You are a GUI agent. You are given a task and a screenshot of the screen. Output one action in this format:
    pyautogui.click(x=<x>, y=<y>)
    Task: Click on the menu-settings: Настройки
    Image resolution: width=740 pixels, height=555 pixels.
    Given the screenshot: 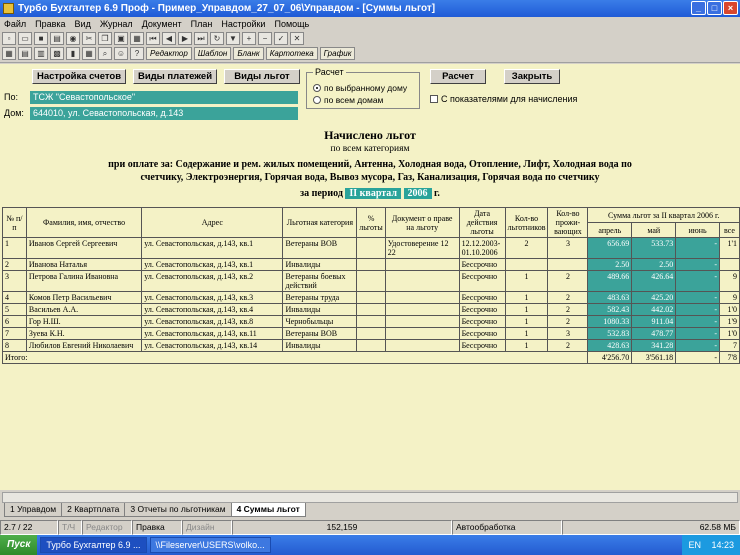 What is the action you would take?
    pyautogui.click(x=243, y=24)
    